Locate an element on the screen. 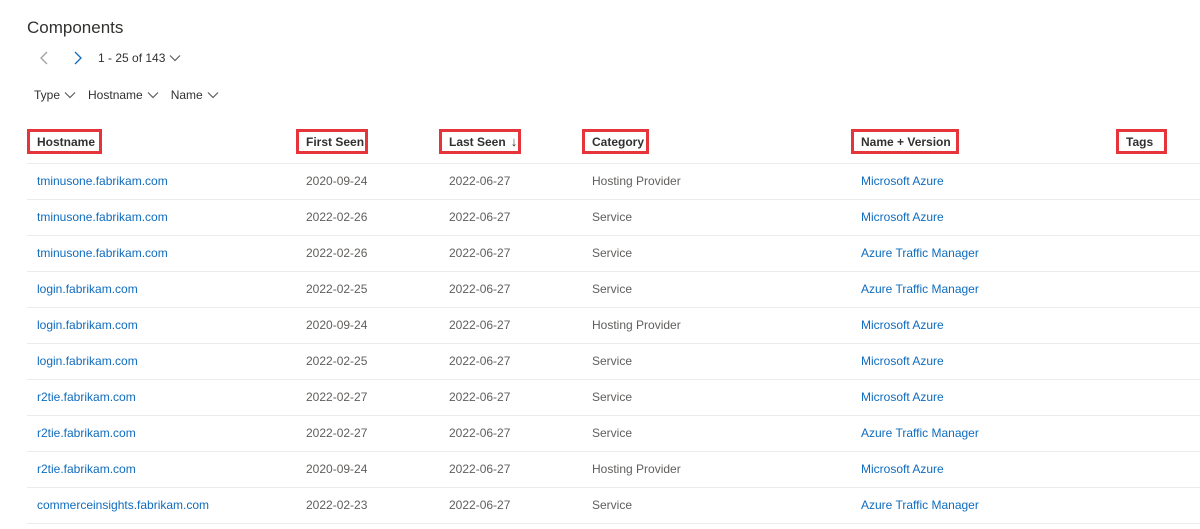 Image resolution: width=1200 pixels, height=529 pixels. filter-name: Name is located at coordinates (195, 95).